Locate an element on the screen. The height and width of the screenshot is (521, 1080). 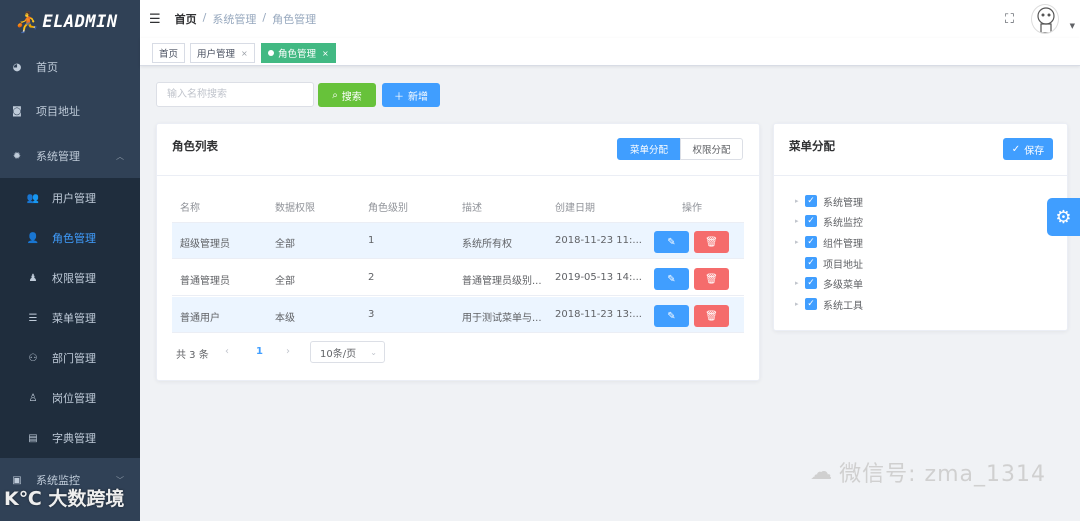
pagination-prev-icon: ‹ is located at coordinates (227, 351).